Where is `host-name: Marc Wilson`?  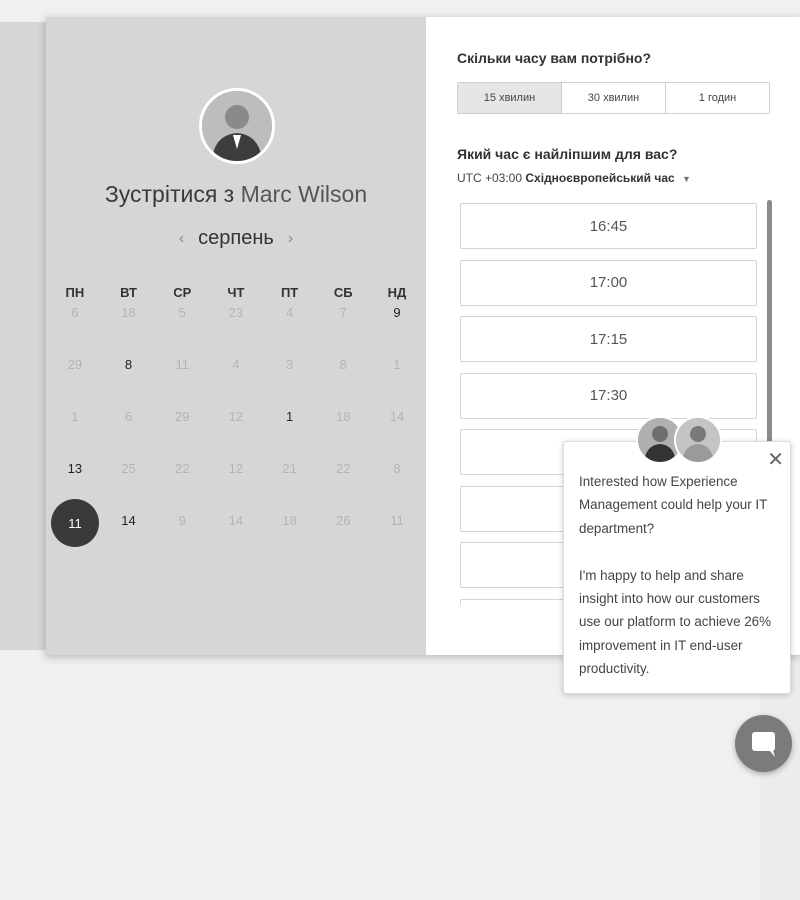
host-name: Marc Wilson is located at coordinates (304, 194).